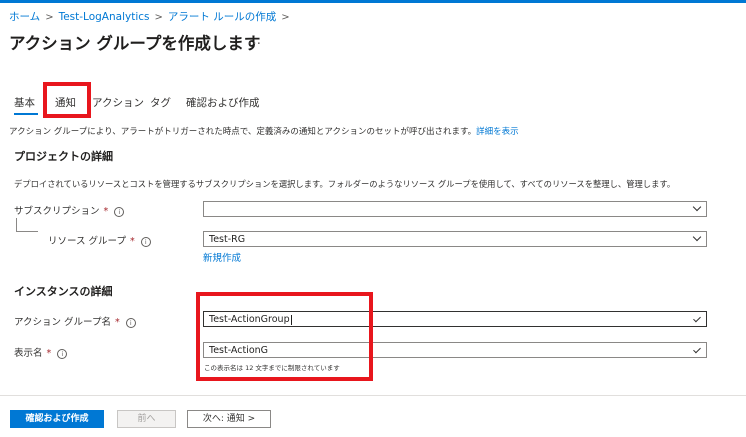  I want to click on tab-basics: 基本, so click(24, 102).